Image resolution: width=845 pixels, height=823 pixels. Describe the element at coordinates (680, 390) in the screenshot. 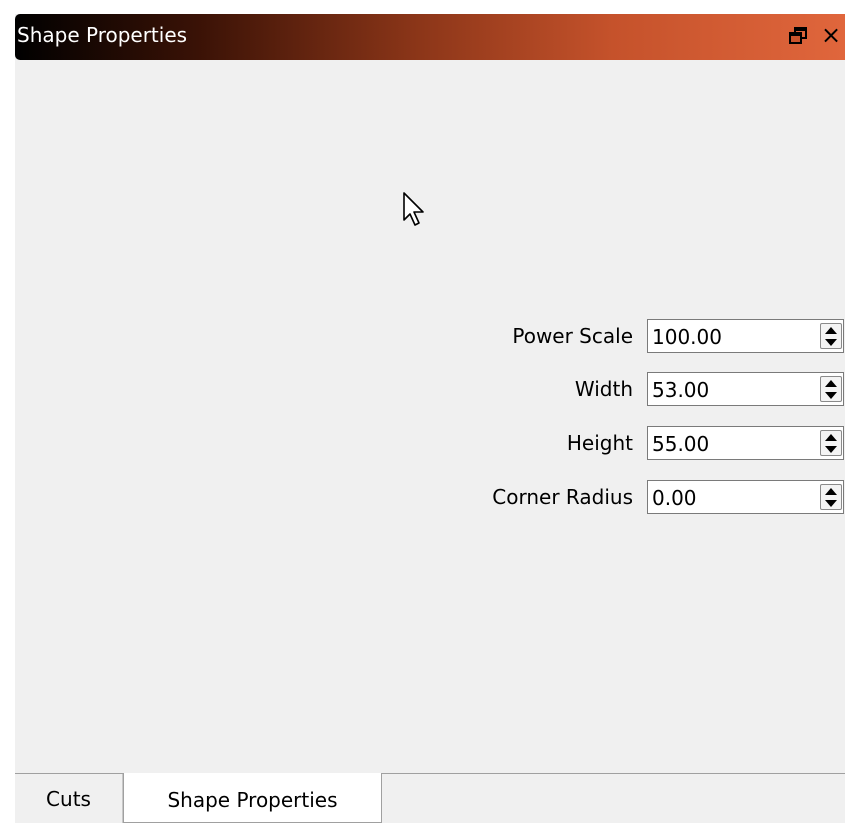

I see `width-value: 53.00` at that location.